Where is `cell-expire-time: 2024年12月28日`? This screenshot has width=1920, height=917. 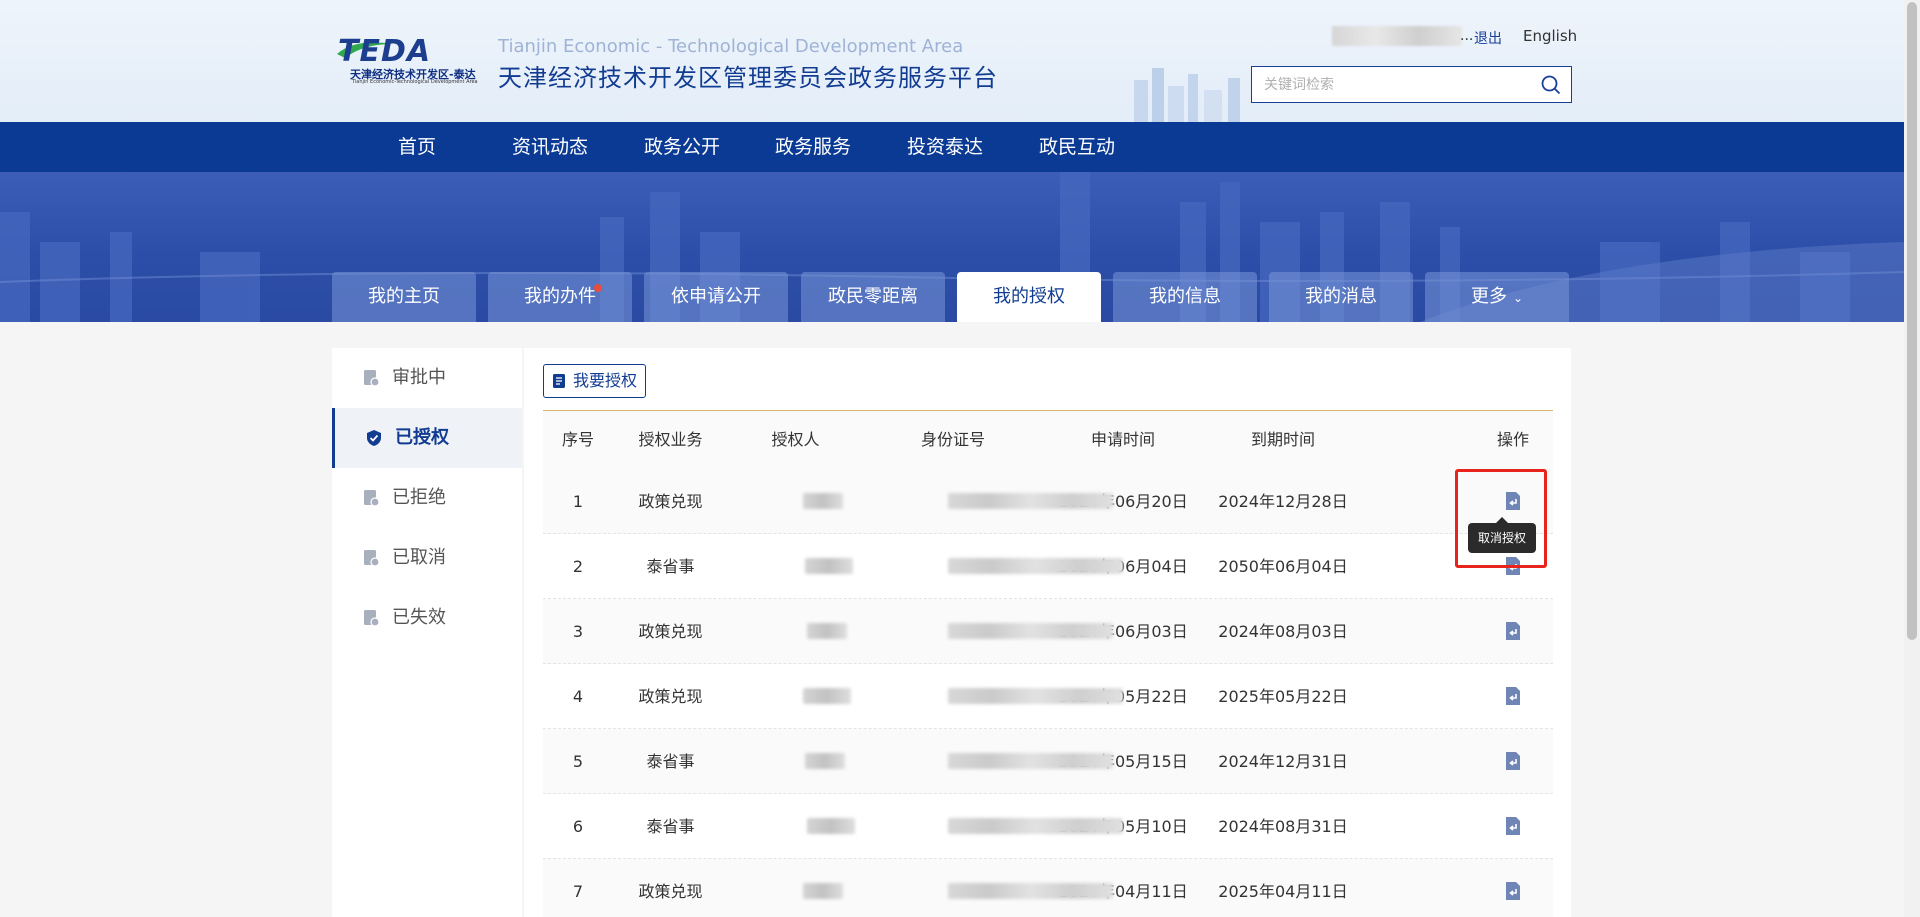 cell-expire-time: 2024年12月28日 is located at coordinates (1283, 501).